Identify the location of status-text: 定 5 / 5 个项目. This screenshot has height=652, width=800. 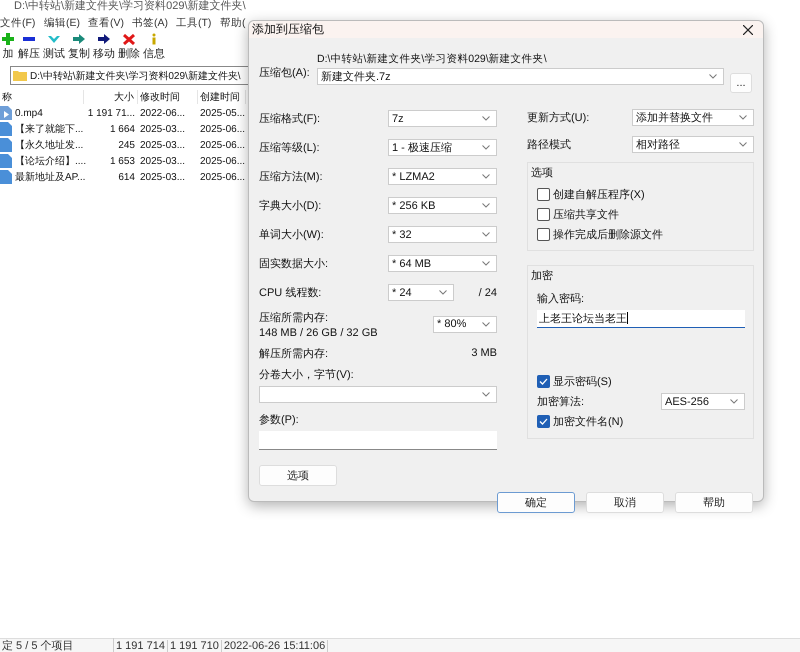
(57, 645).